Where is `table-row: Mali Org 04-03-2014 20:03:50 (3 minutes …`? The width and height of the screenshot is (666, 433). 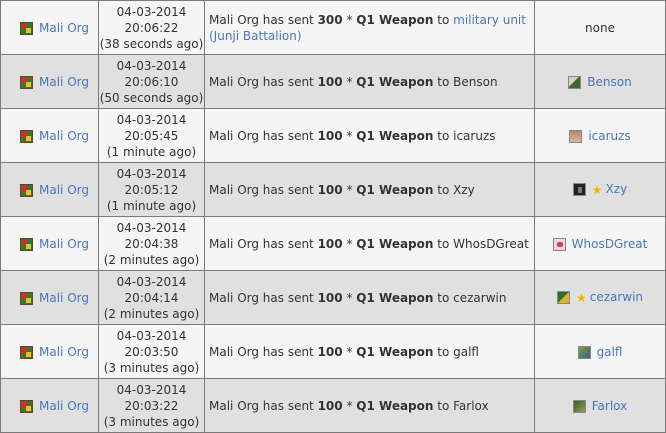
table-row: Mali Org 04-03-2014 20:03:50 (3 minutes … is located at coordinates (333, 351).